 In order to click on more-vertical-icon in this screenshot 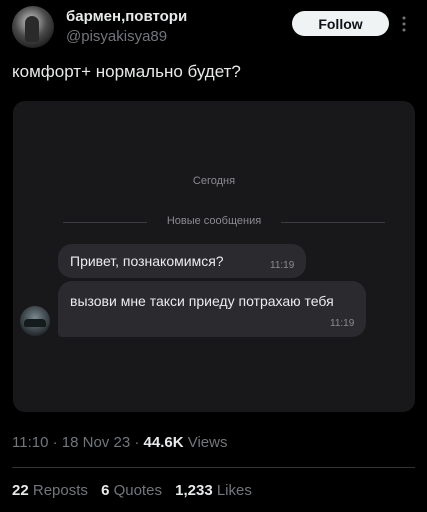, I will do `click(404, 24)`.